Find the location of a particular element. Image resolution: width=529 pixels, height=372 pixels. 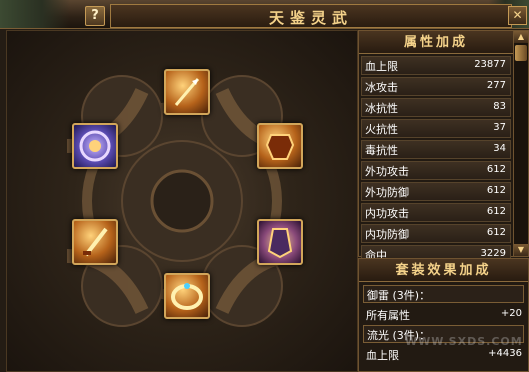

attribute-row: 内功攻击 612 is located at coordinates (436, 212).